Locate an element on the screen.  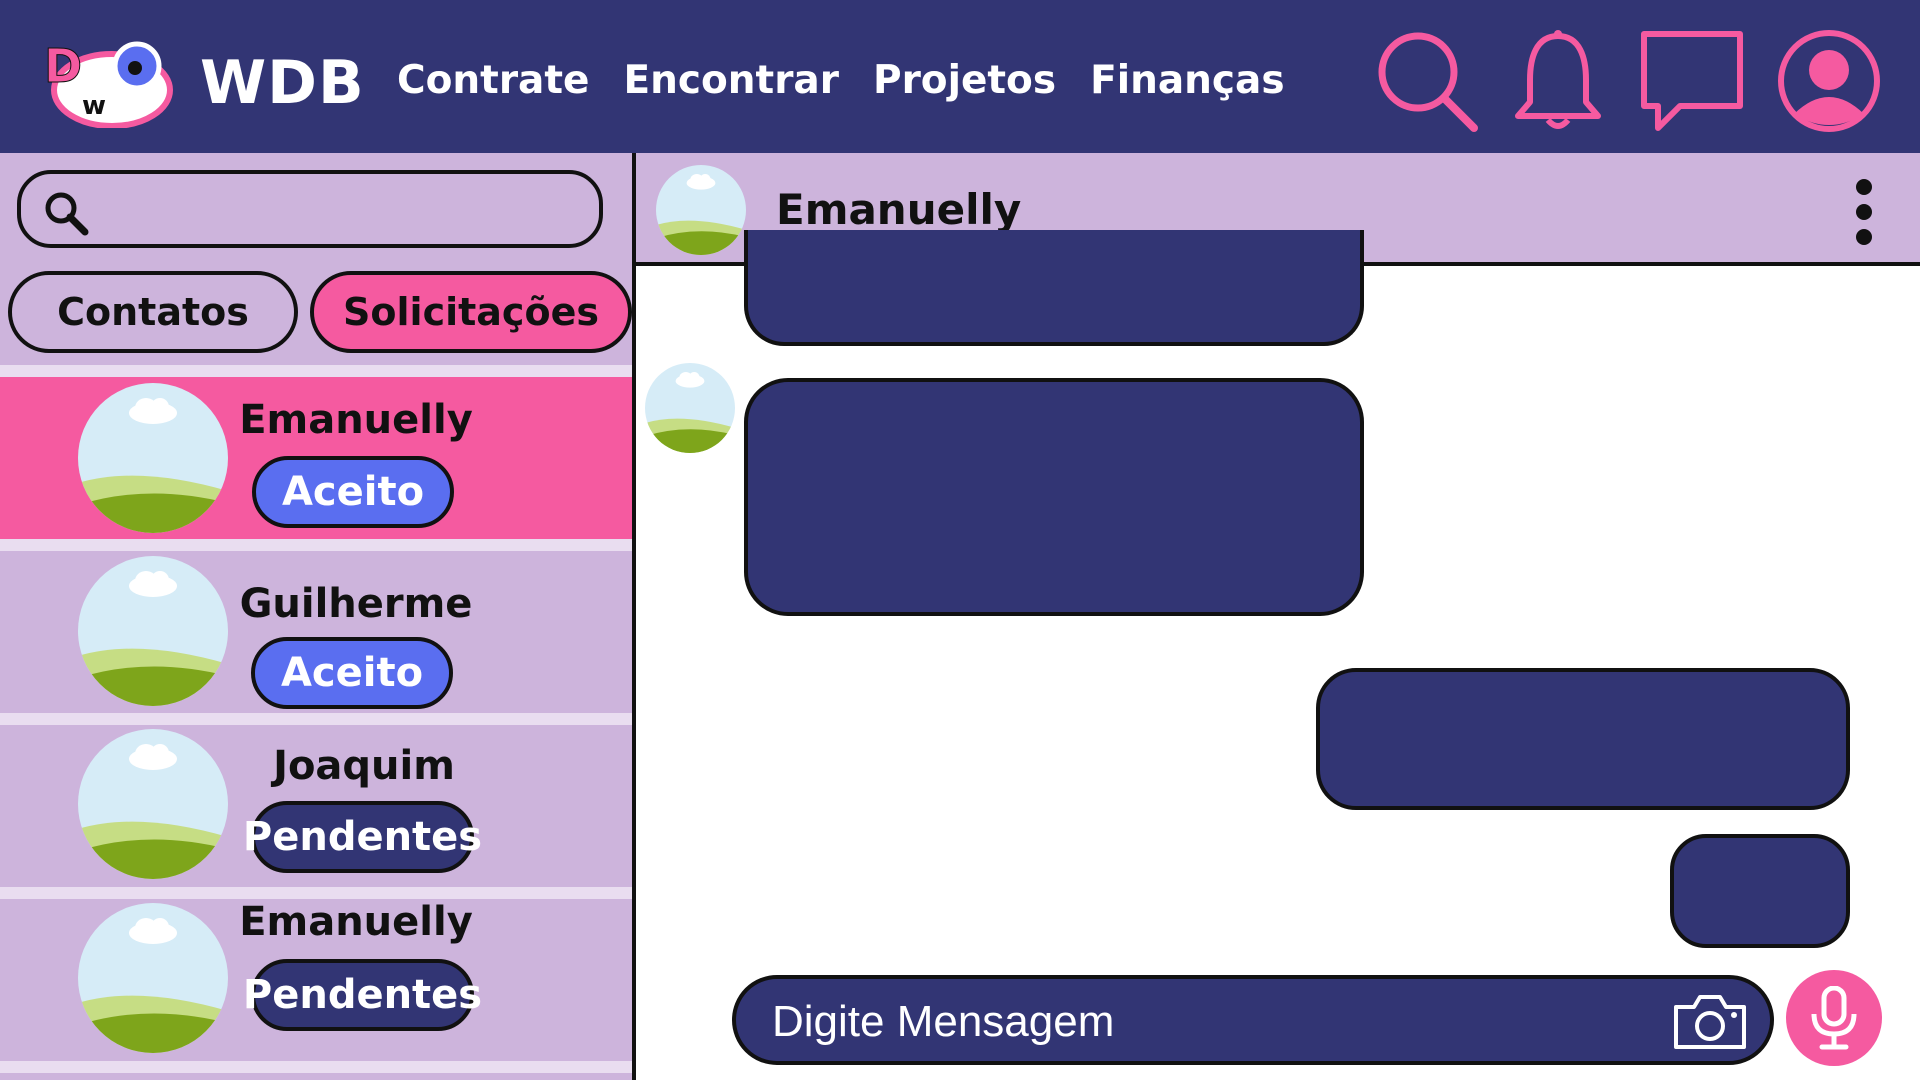
wdb-logo: D w is located at coordinates (117, 83).